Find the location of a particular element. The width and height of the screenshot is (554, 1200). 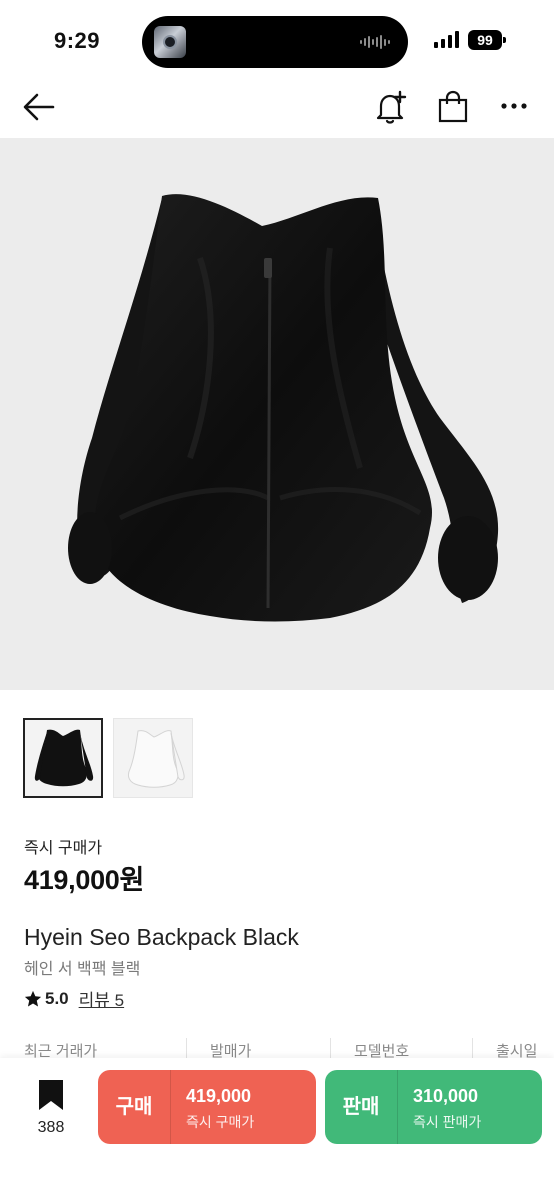

buy-button: 구매 419,000 즉시 구매가 is located at coordinates (207, 1107).